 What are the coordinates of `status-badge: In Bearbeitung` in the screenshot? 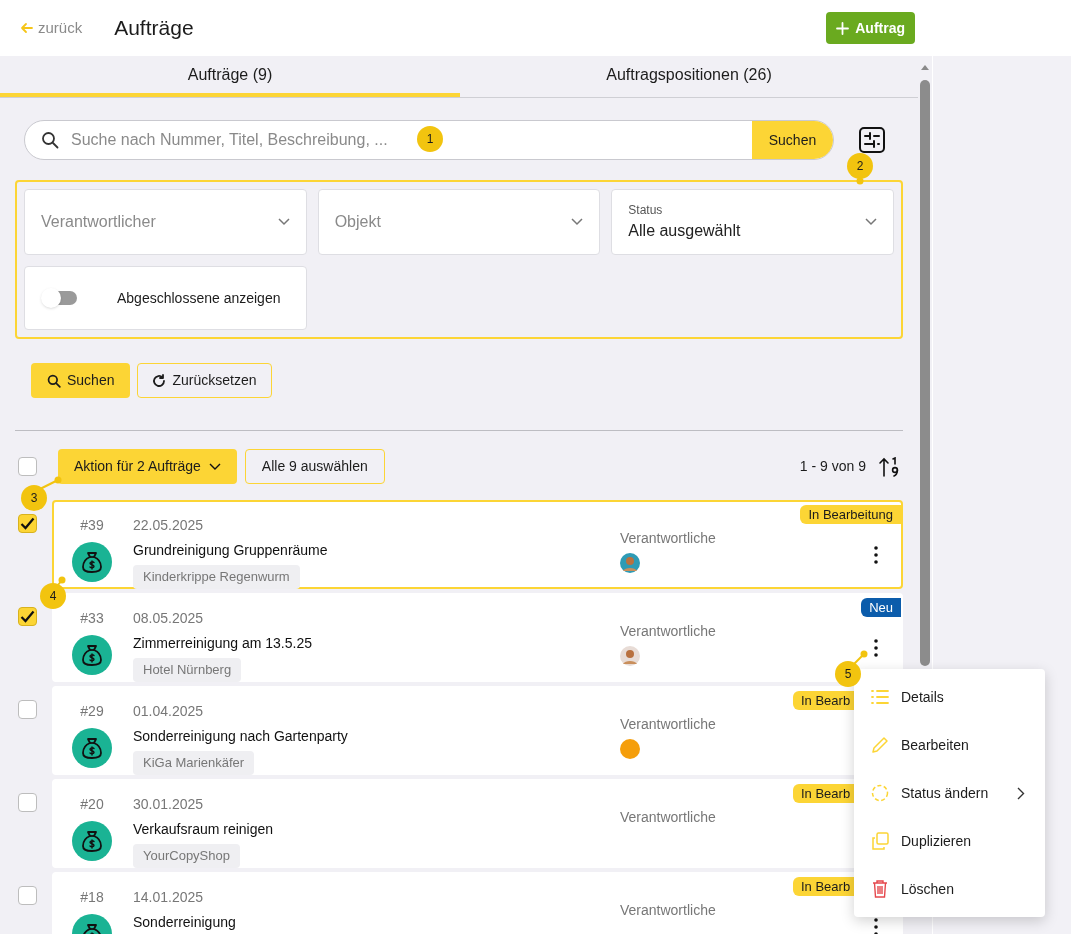 It's located at (850, 514).